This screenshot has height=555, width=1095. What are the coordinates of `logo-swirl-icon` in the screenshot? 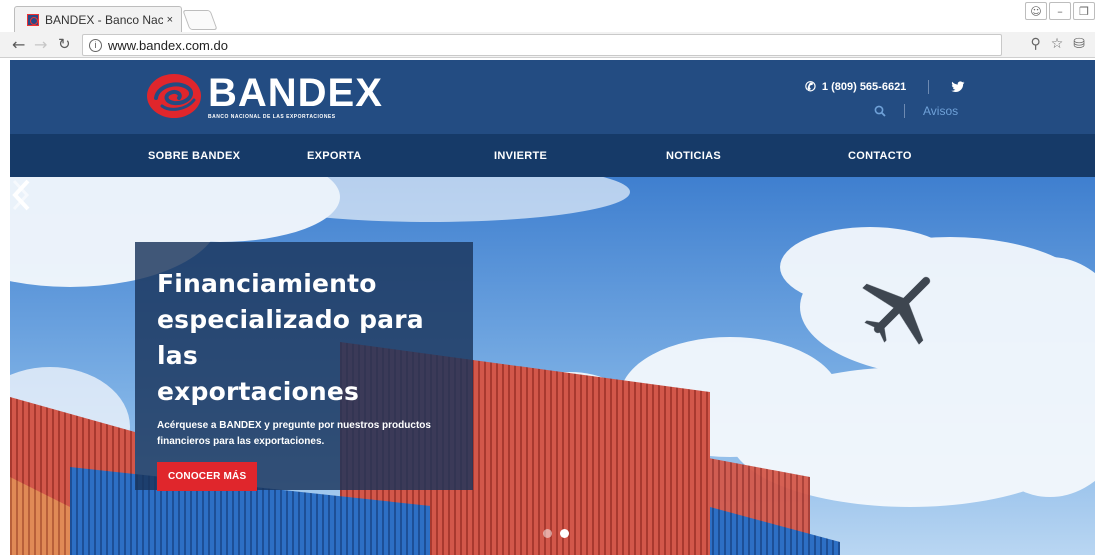 It's located at (174, 96).